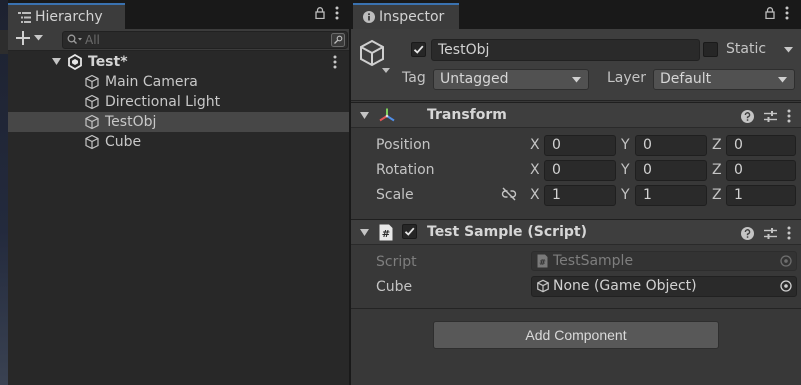 The width and height of the screenshot is (801, 385). I want to click on checkmark-icon, so click(418, 49).